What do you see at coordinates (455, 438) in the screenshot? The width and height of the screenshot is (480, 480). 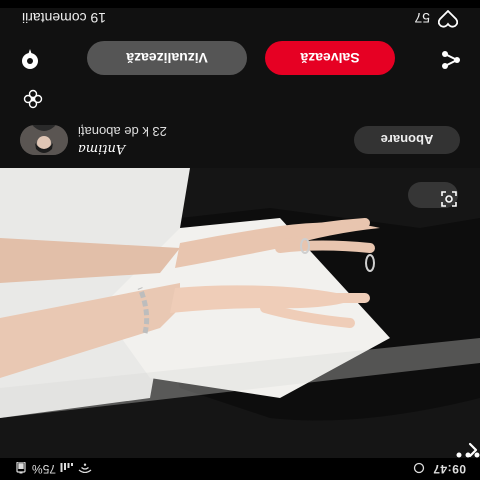 I see `back-button` at bounding box center [455, 438].